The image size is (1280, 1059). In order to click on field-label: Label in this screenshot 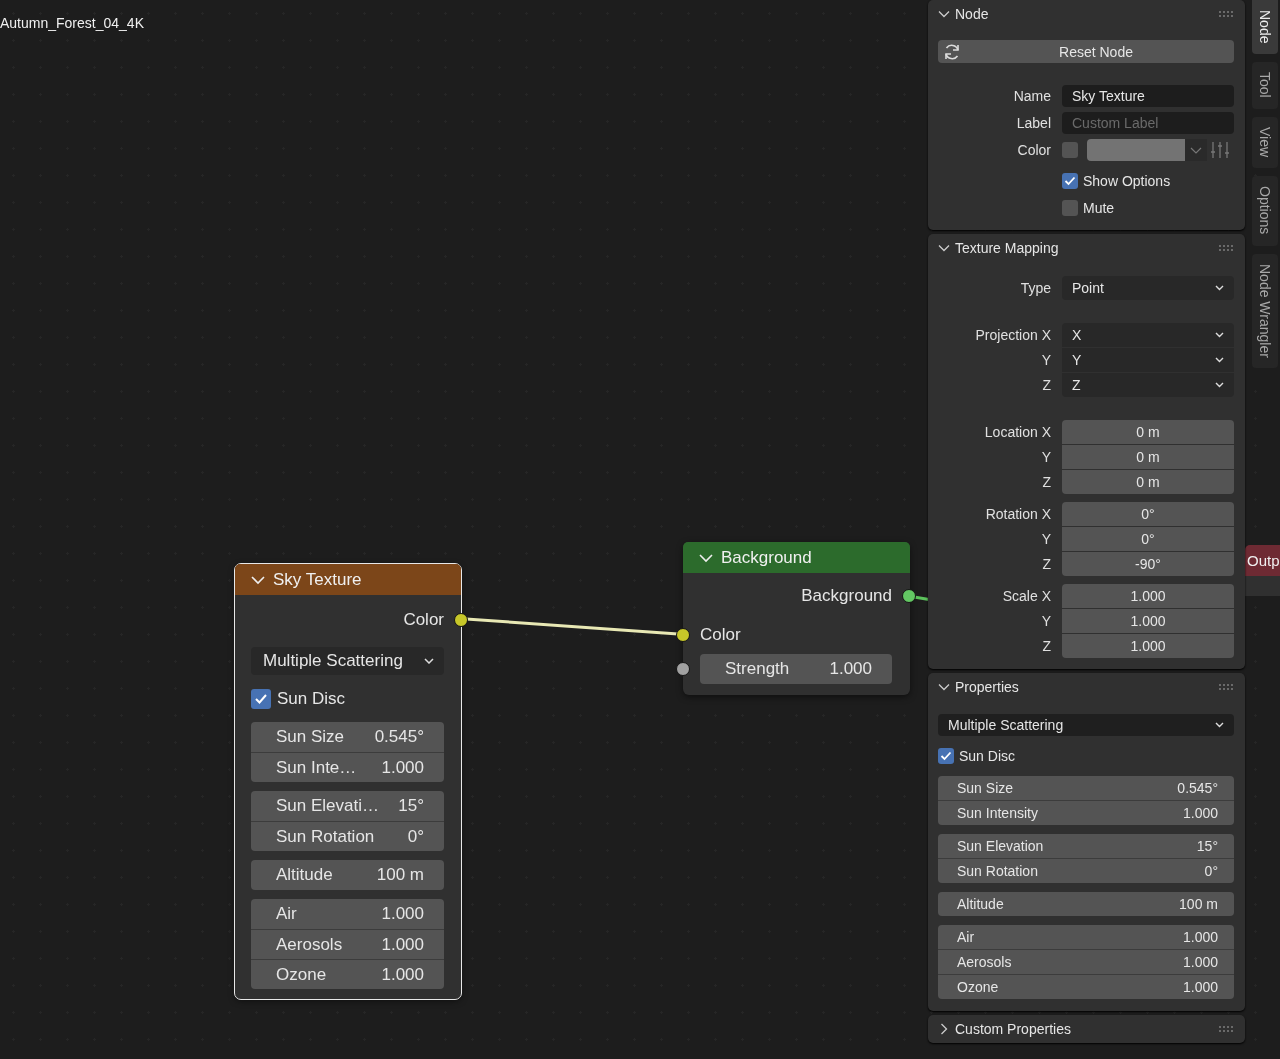, I will do `click(1033, 123)`.